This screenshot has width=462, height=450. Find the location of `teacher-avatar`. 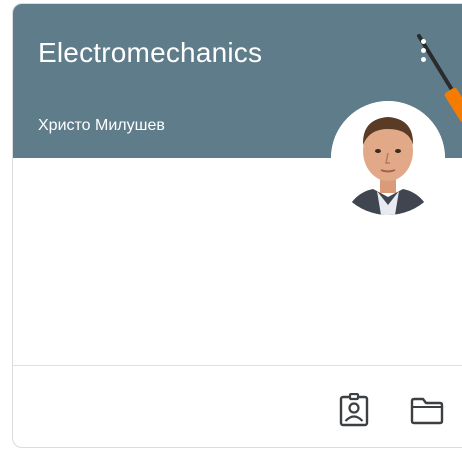

teacher-avatar is located at coordinates (388, 158).